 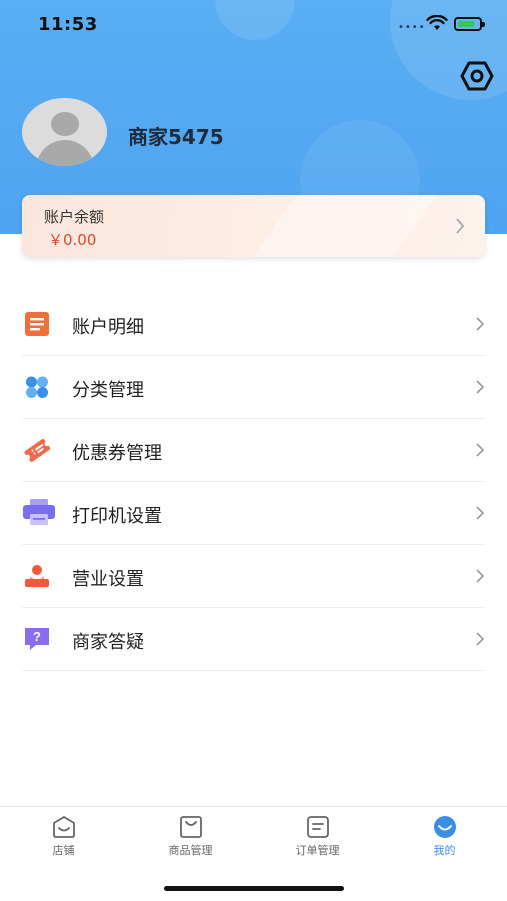 I want to click on menu-label: 账户明细, so click(x=108, y=327).